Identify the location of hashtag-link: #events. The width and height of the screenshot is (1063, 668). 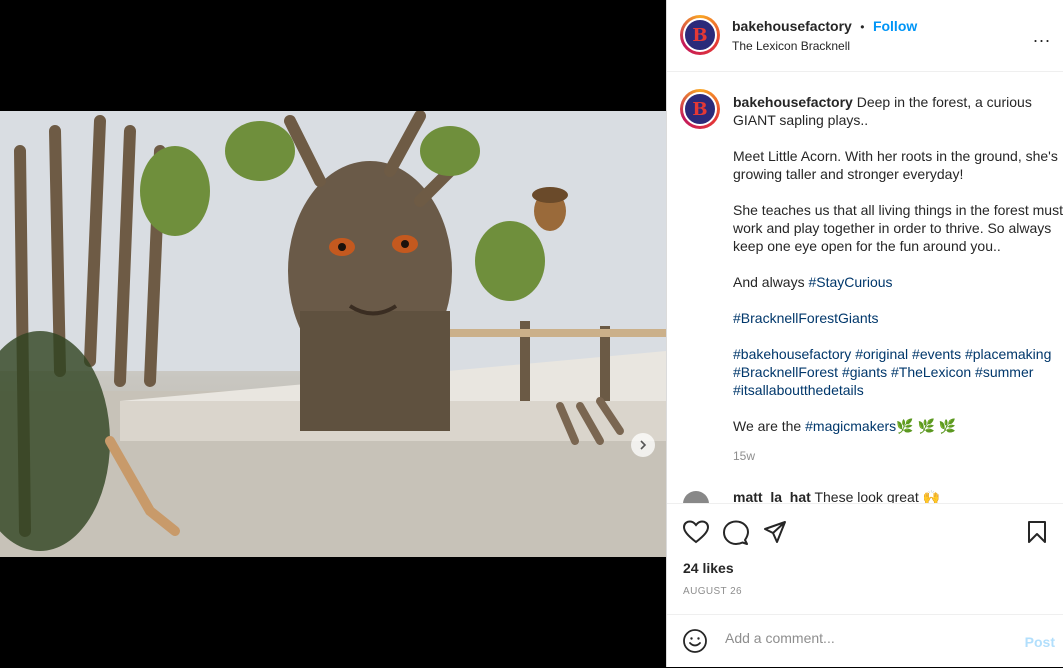
(936, 354).